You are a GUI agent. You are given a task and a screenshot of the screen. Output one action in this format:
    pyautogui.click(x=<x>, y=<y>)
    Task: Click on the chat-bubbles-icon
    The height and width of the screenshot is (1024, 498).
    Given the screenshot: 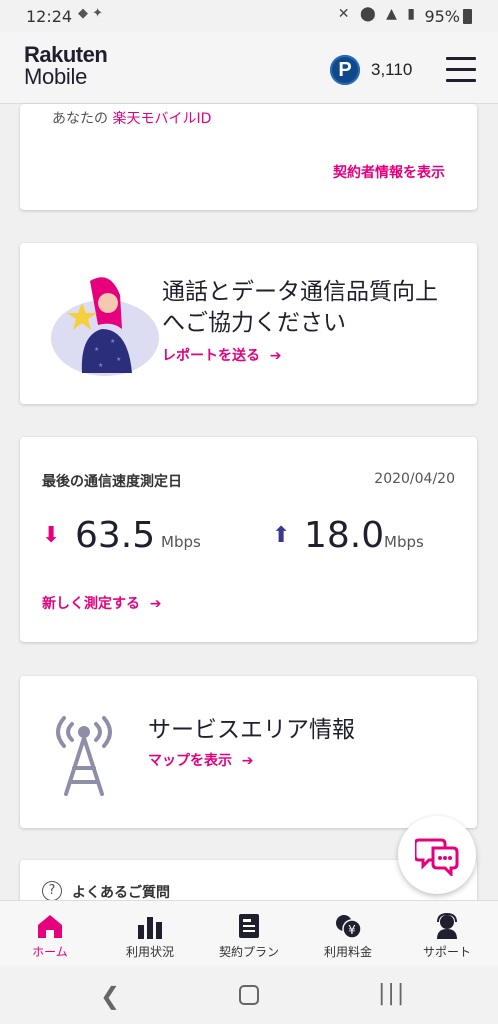 What is the action you would take?
    pyautogui.click(x=437, y=857)
    